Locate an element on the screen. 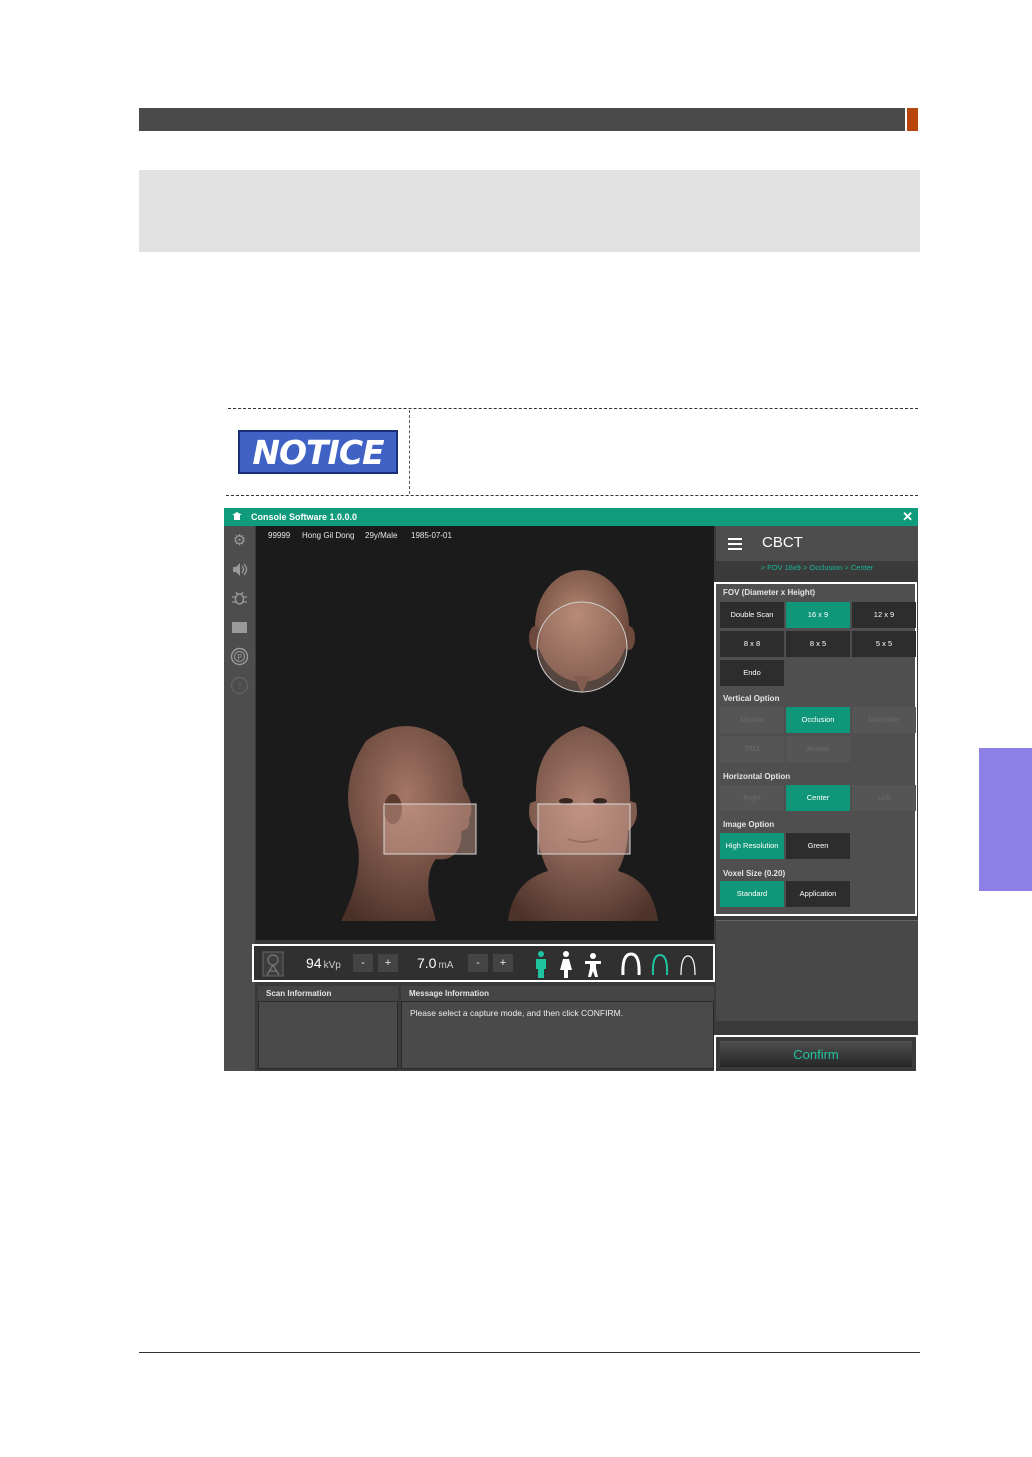 Image resolution: width=1032 pixels, height=1457 pixels. horizontal-right-button: Right is located at coordinates (752, 798).